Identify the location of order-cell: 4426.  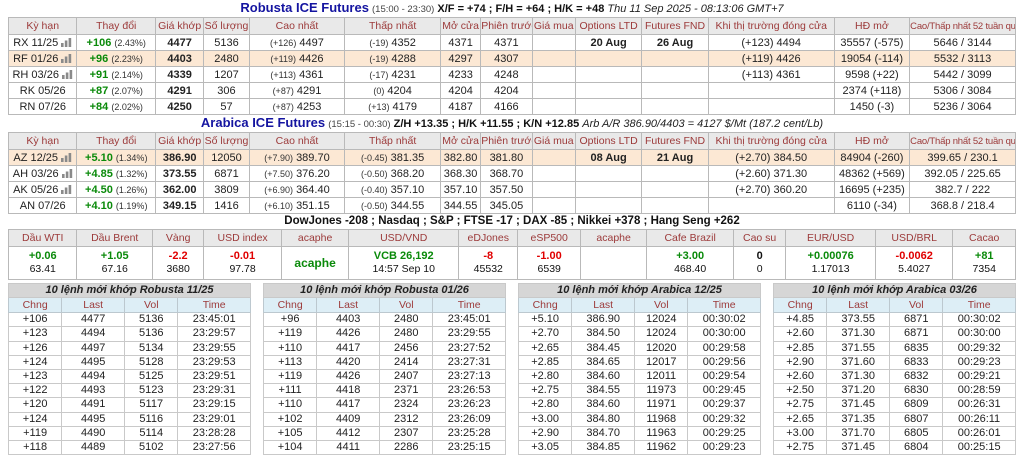
(348, 376).